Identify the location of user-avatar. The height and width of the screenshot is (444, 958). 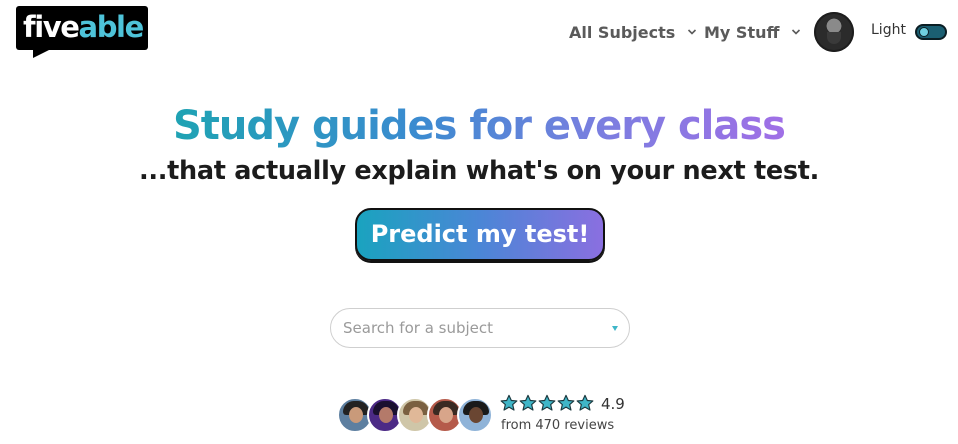
(834, 32).